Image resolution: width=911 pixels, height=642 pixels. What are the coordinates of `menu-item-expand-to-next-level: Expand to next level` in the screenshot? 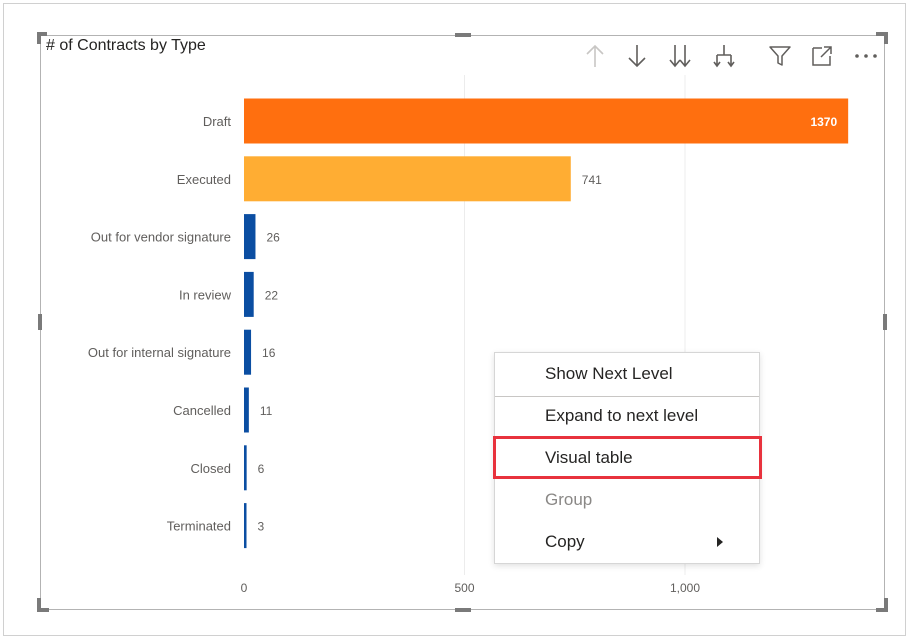 It's located at (627, 416).